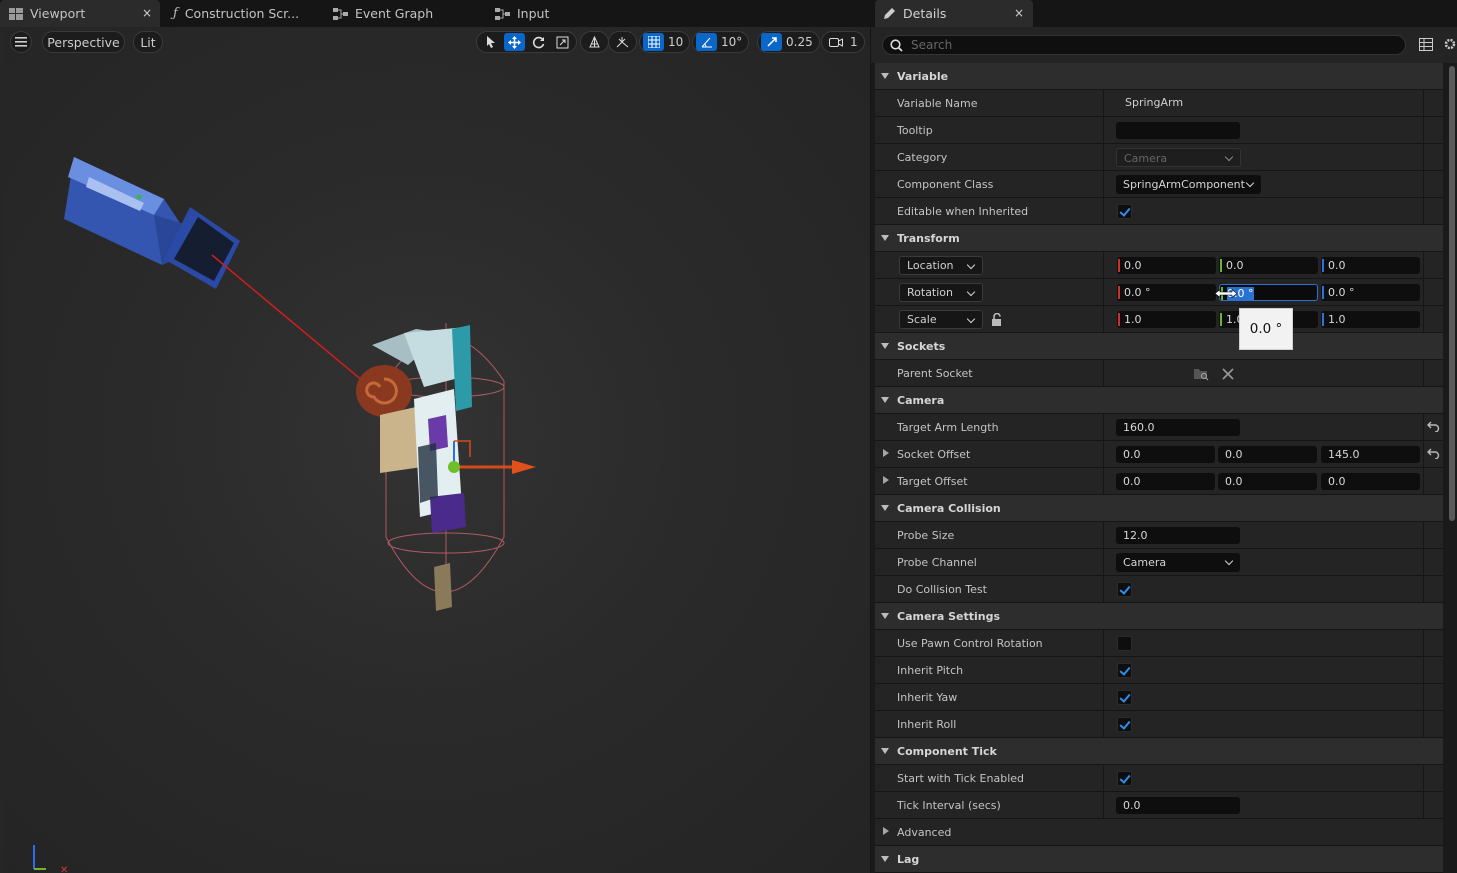 This screenshot has width=1457, height=873. Describe the element at coordinates (1370, 319) in the screenshot. I see `scale-z-field: 1.0` at that location.